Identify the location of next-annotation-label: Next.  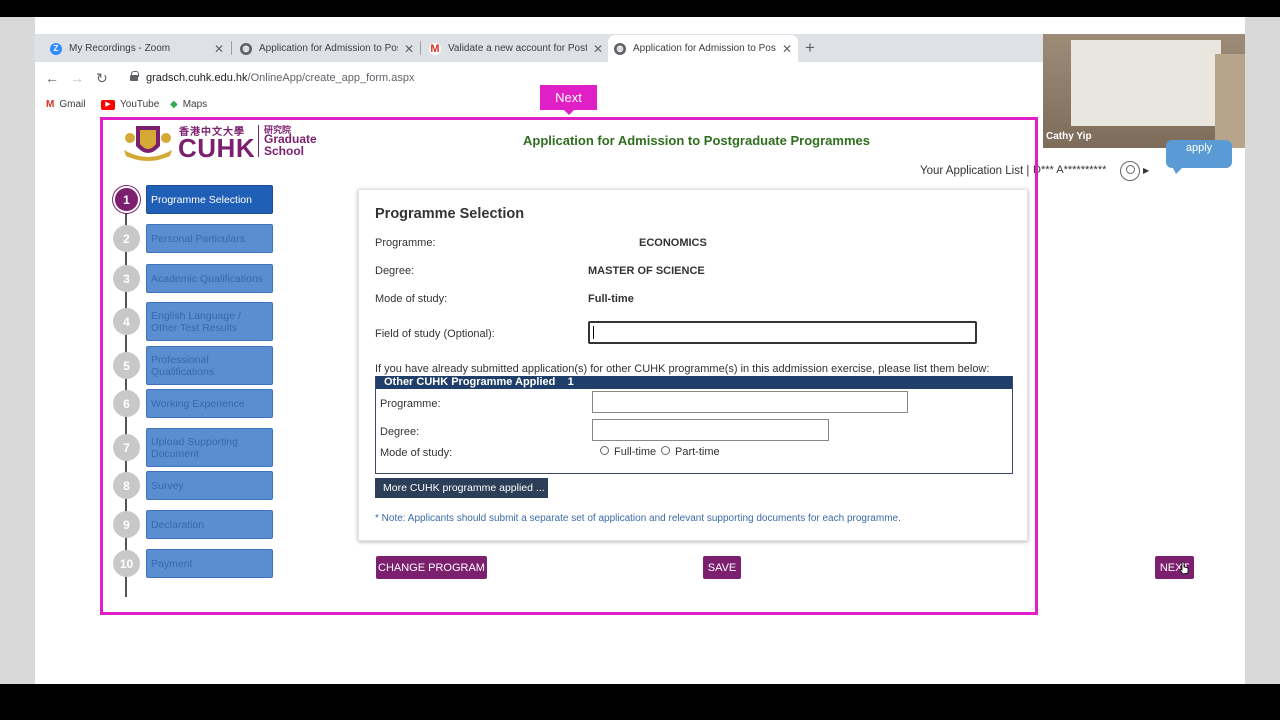
(568, 100).